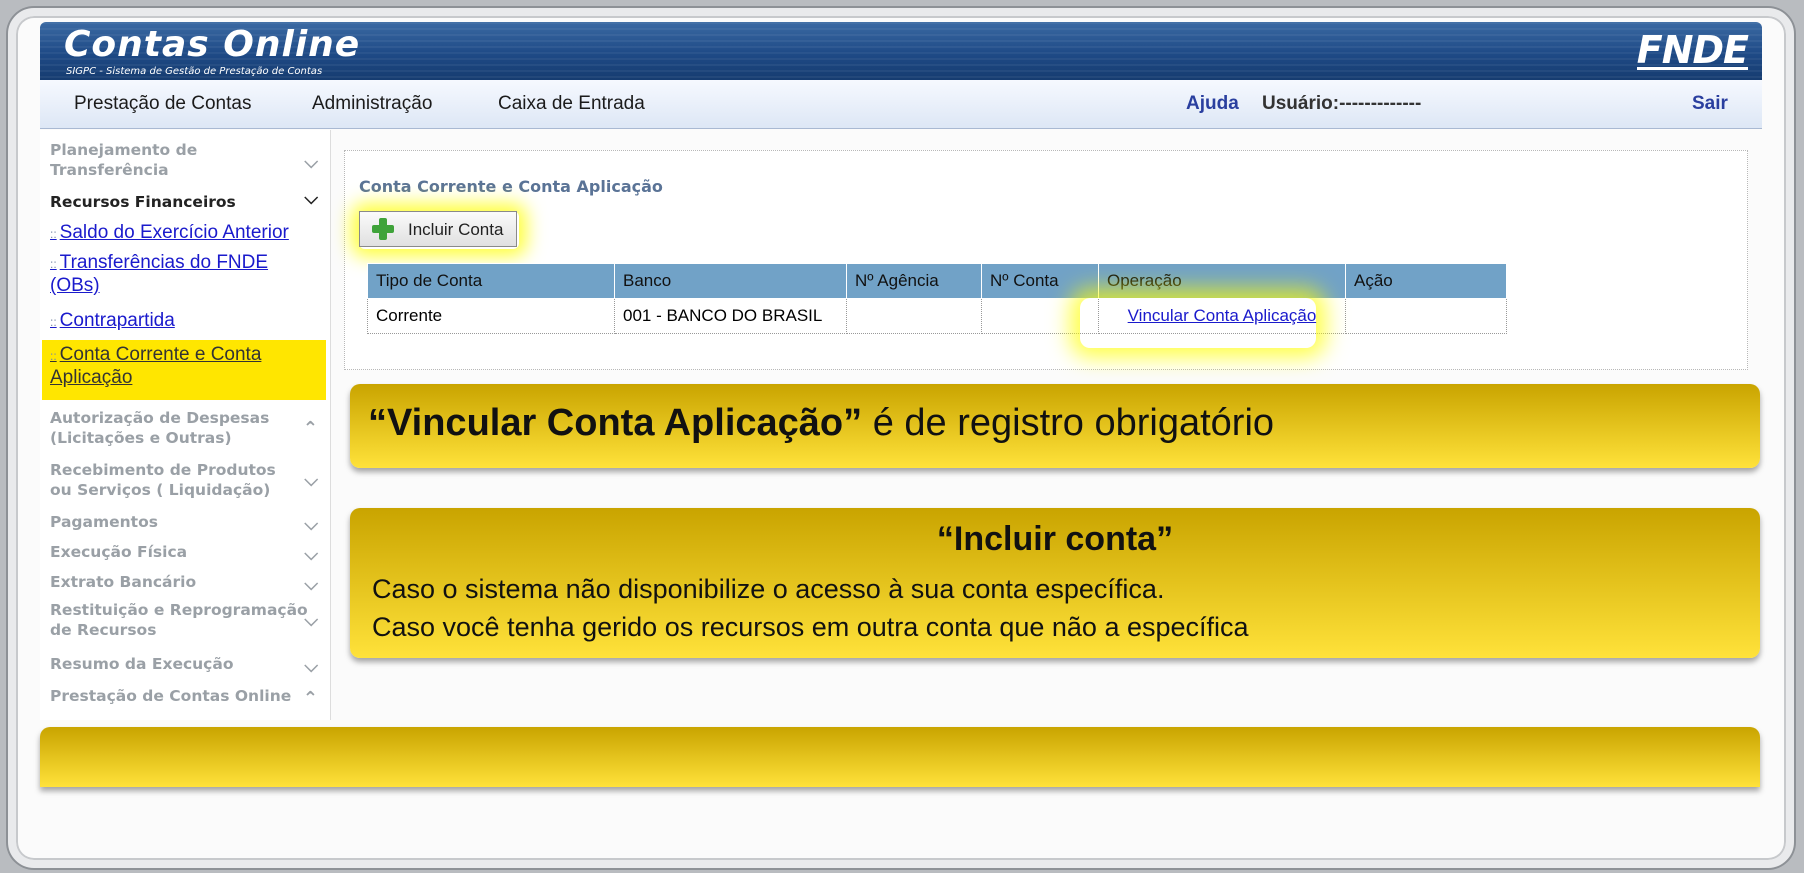  What do you see at coordinates (571, 104) in the screenshot?
I see `menu-caixa-de-entrada: Caixa de Entrada` at bounding box center [571, 104].